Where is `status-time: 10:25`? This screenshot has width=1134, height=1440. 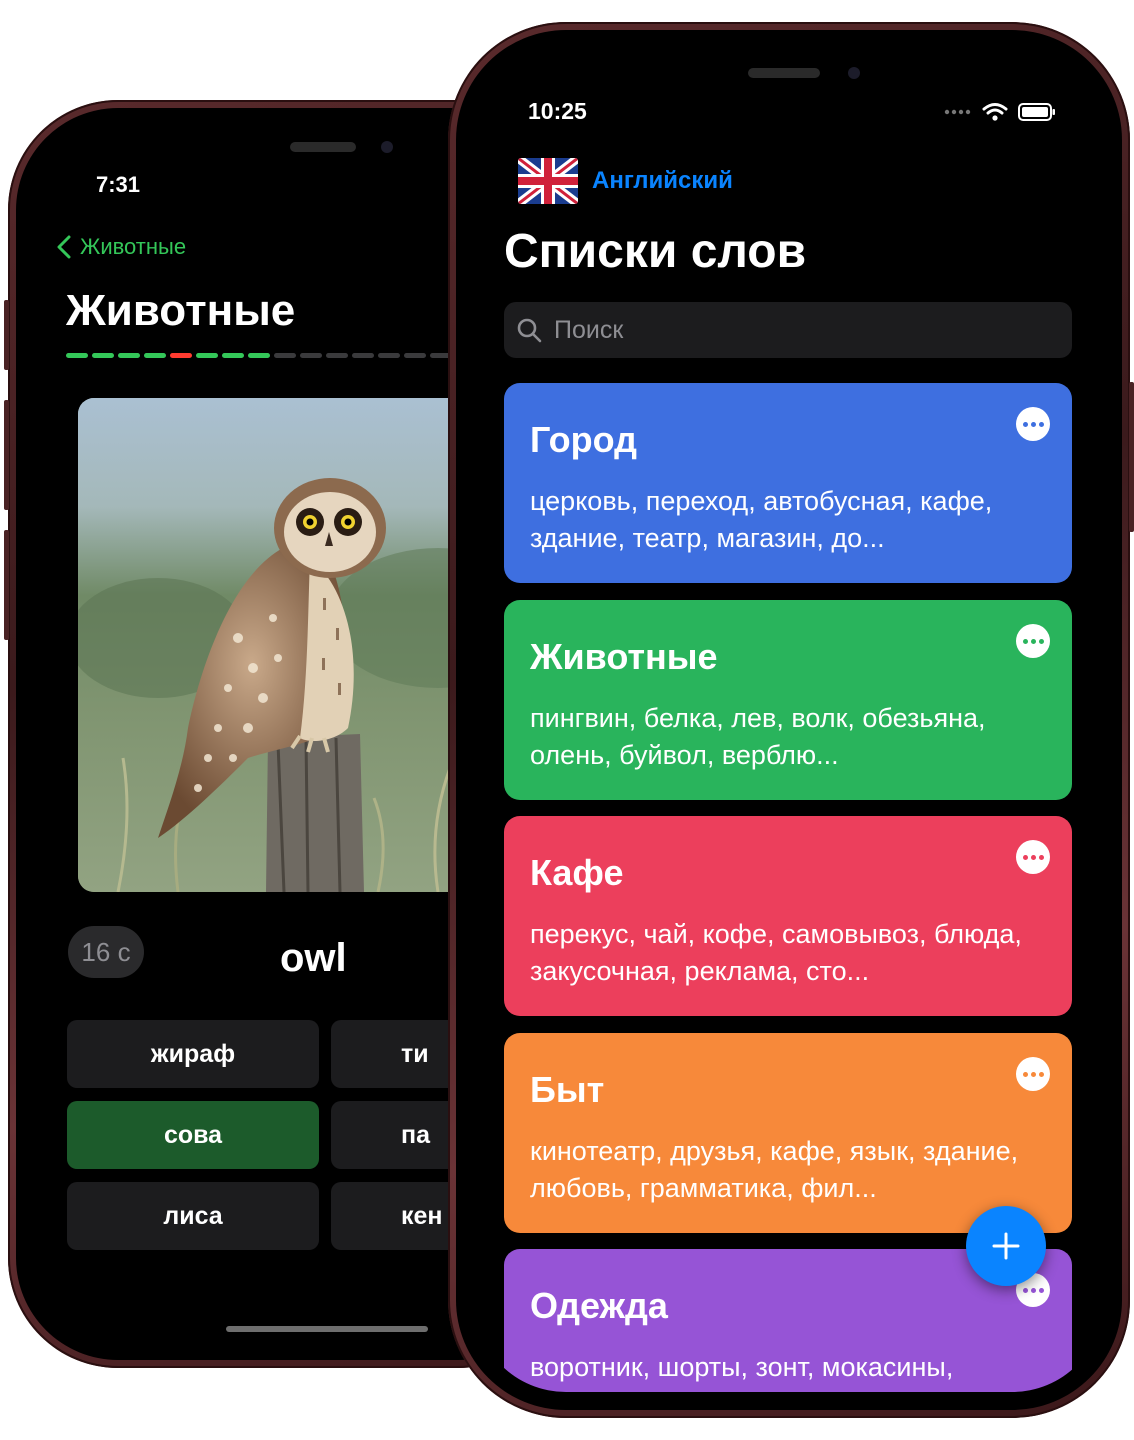
status-time: 10:25 is located at coordinates (557, 111).